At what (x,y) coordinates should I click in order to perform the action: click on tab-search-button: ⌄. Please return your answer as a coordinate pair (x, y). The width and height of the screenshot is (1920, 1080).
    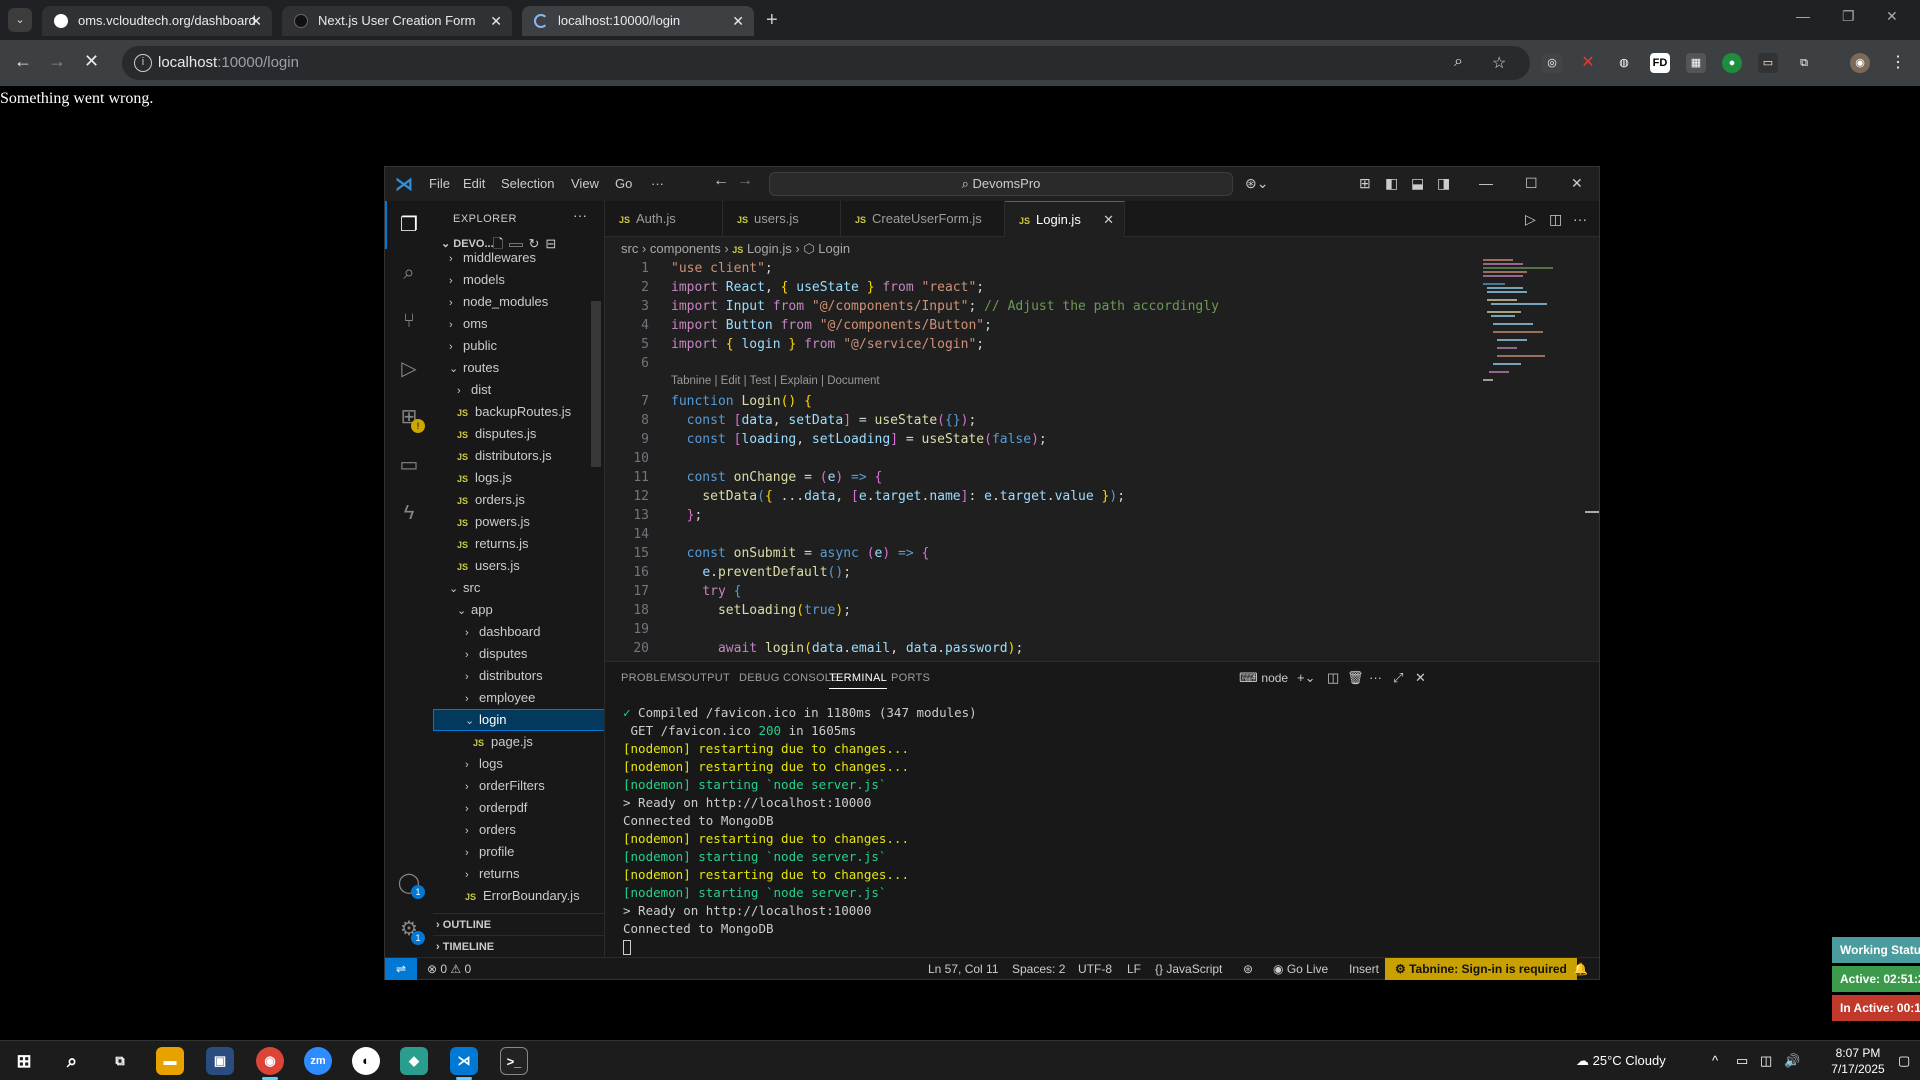
    Looking at the image, I should click on (20, 20).